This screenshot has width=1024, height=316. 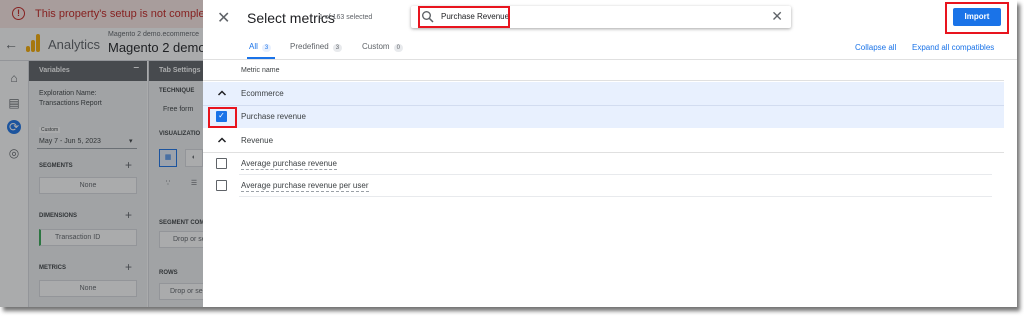 I want to click on group-revenue: Revenue, so click(x=603, y=141).